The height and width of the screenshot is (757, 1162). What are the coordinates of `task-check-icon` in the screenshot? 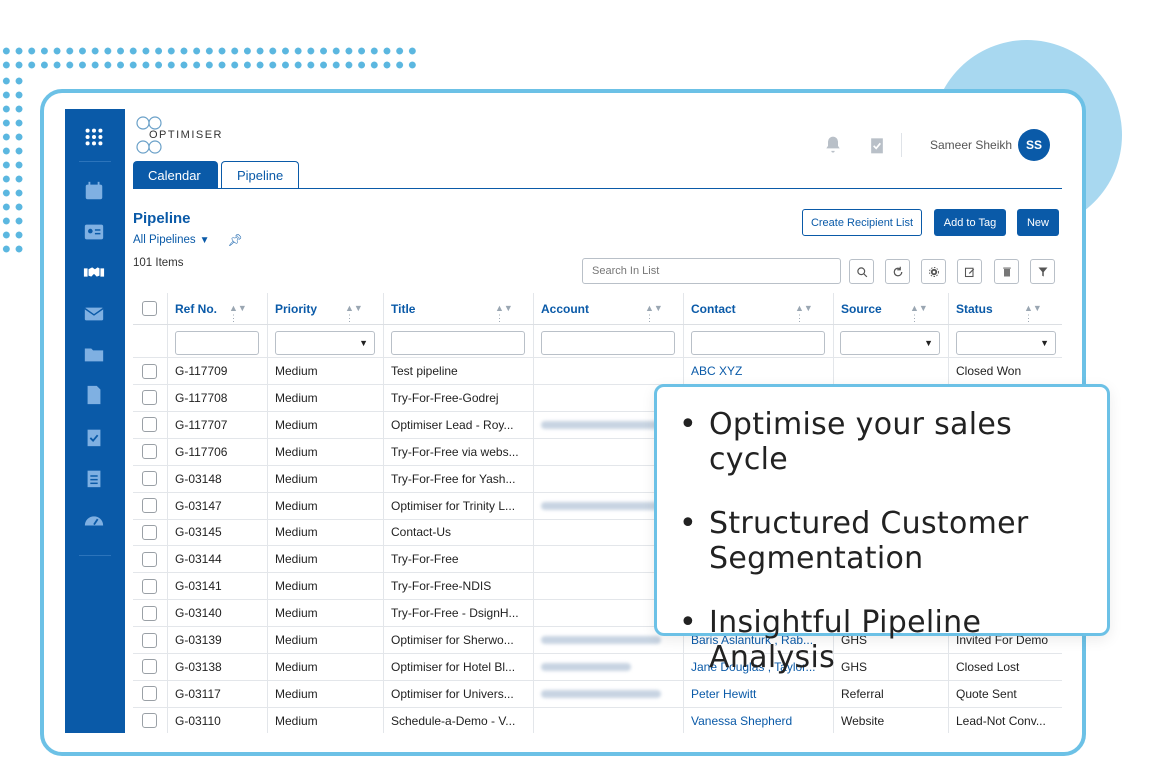 It's located at (877, 145).